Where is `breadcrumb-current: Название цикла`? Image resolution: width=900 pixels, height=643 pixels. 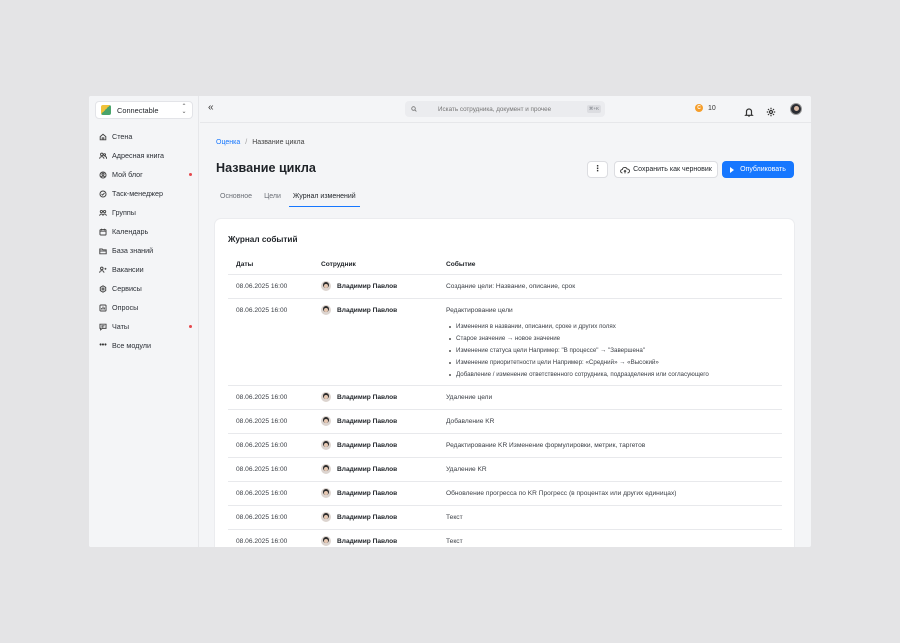 breadcrumb-current: Название цикла is located at coordinates (278, 142).